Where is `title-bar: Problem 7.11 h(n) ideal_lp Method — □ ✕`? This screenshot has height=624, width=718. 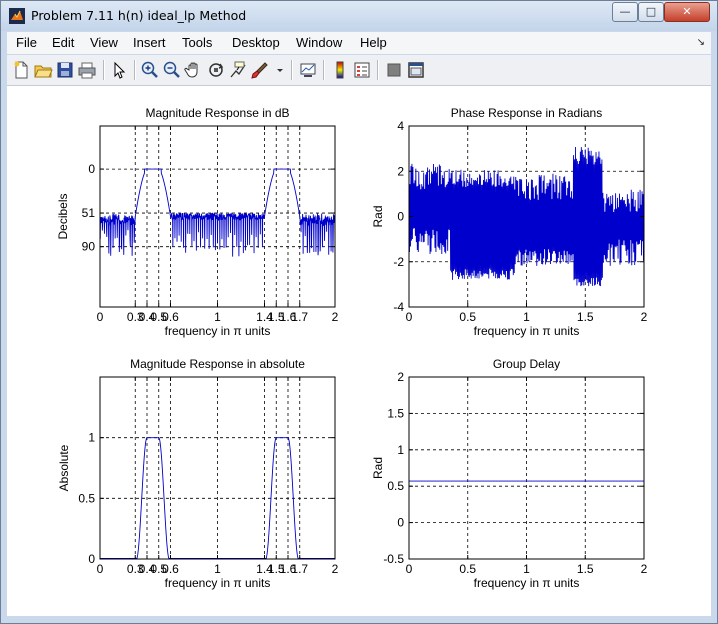
title-bar: Problem 7.11 h(n) ideal_lp Method — □ ✕ is located at coordinates (359, 16).